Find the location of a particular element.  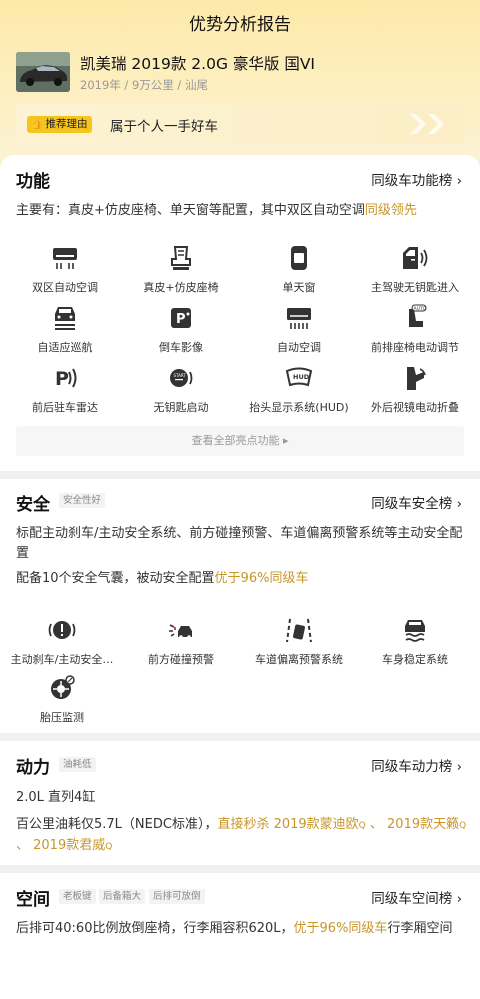

leather-seat-icon is located at coordinates (181, 258).